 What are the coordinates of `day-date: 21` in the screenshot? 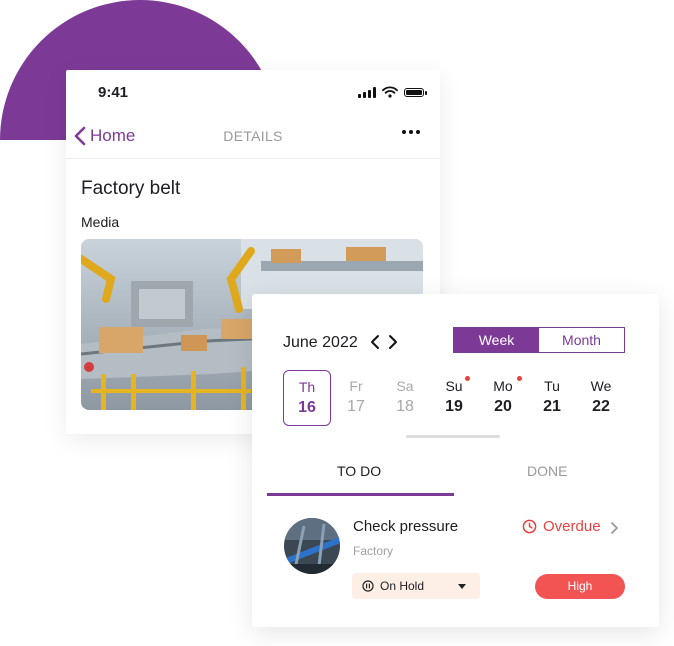 It's located at (552, 406).